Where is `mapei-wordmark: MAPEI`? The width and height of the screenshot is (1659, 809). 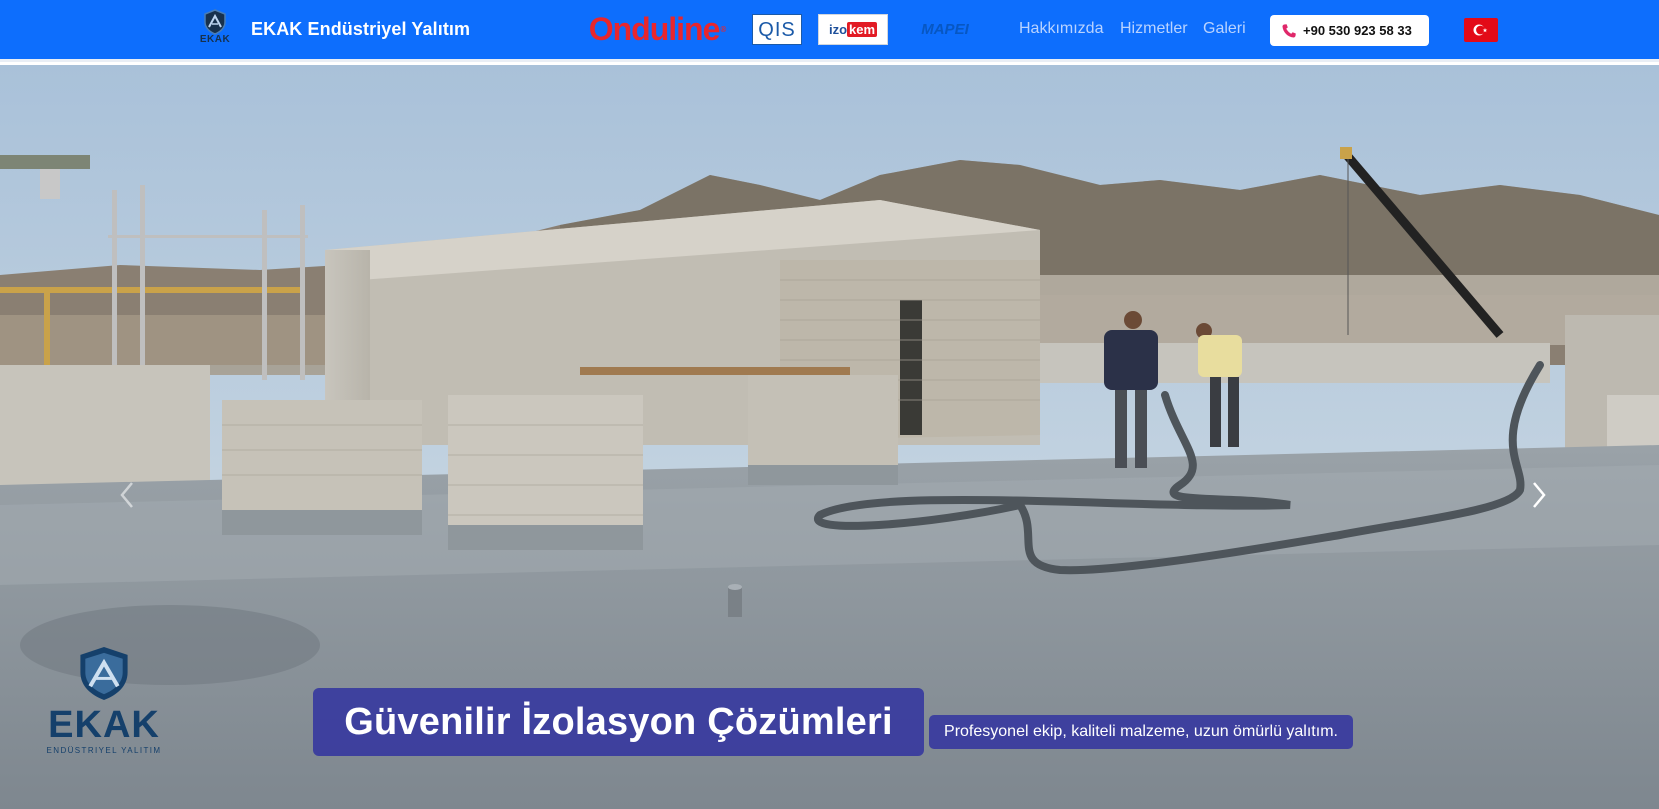 mapei-wordmark: MAPEI is located at coordinates (945, 29).